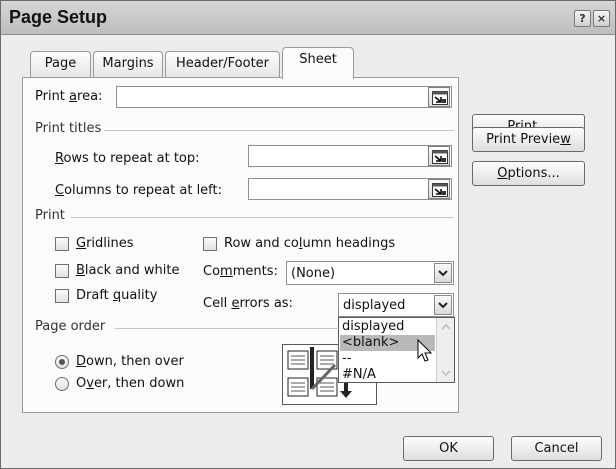  I want to click on print-divider, so click(262, 217).